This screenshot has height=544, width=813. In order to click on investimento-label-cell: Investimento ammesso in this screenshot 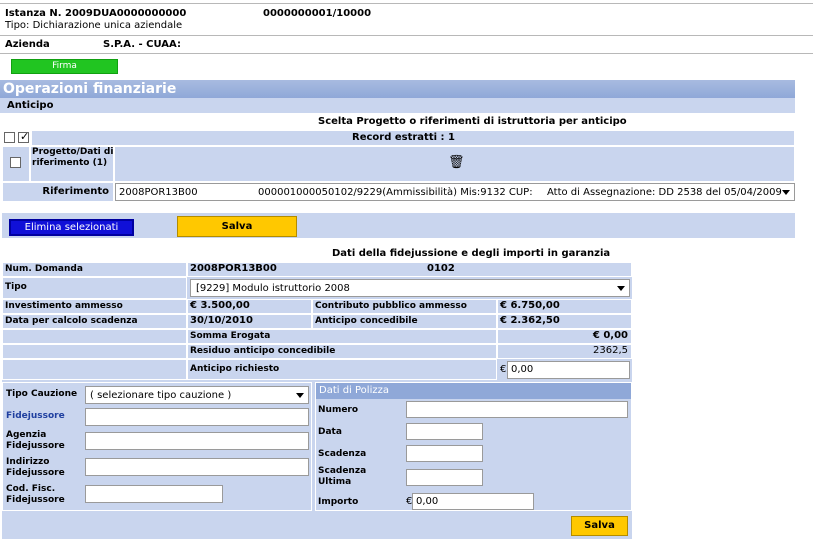, I will do `click(94, 306)`.